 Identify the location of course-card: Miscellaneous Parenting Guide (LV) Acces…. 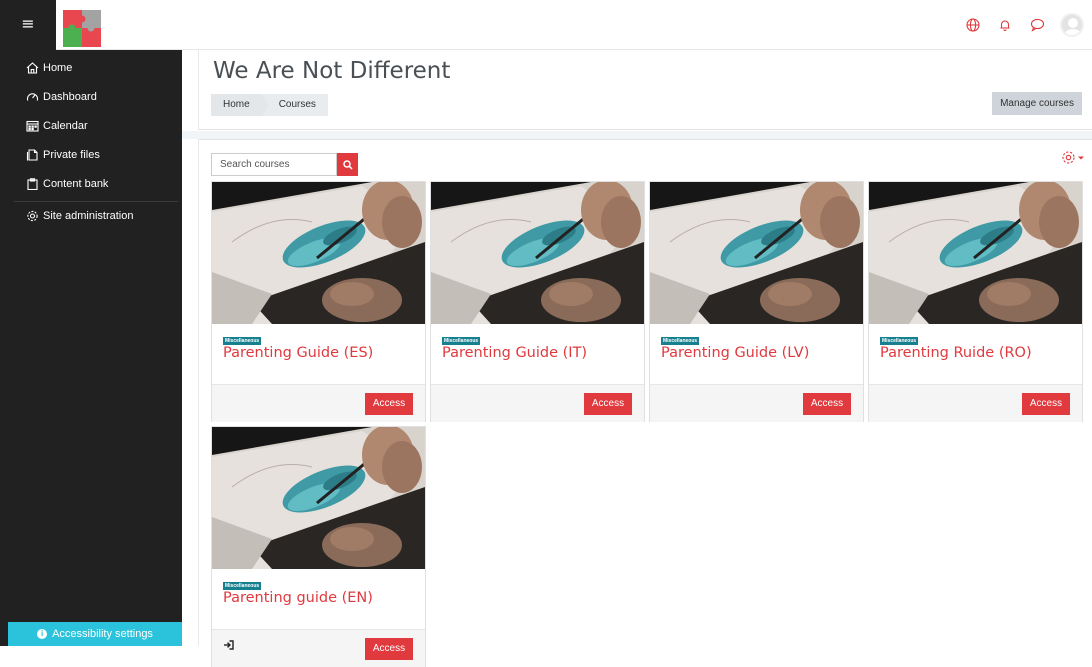
(756, 301).